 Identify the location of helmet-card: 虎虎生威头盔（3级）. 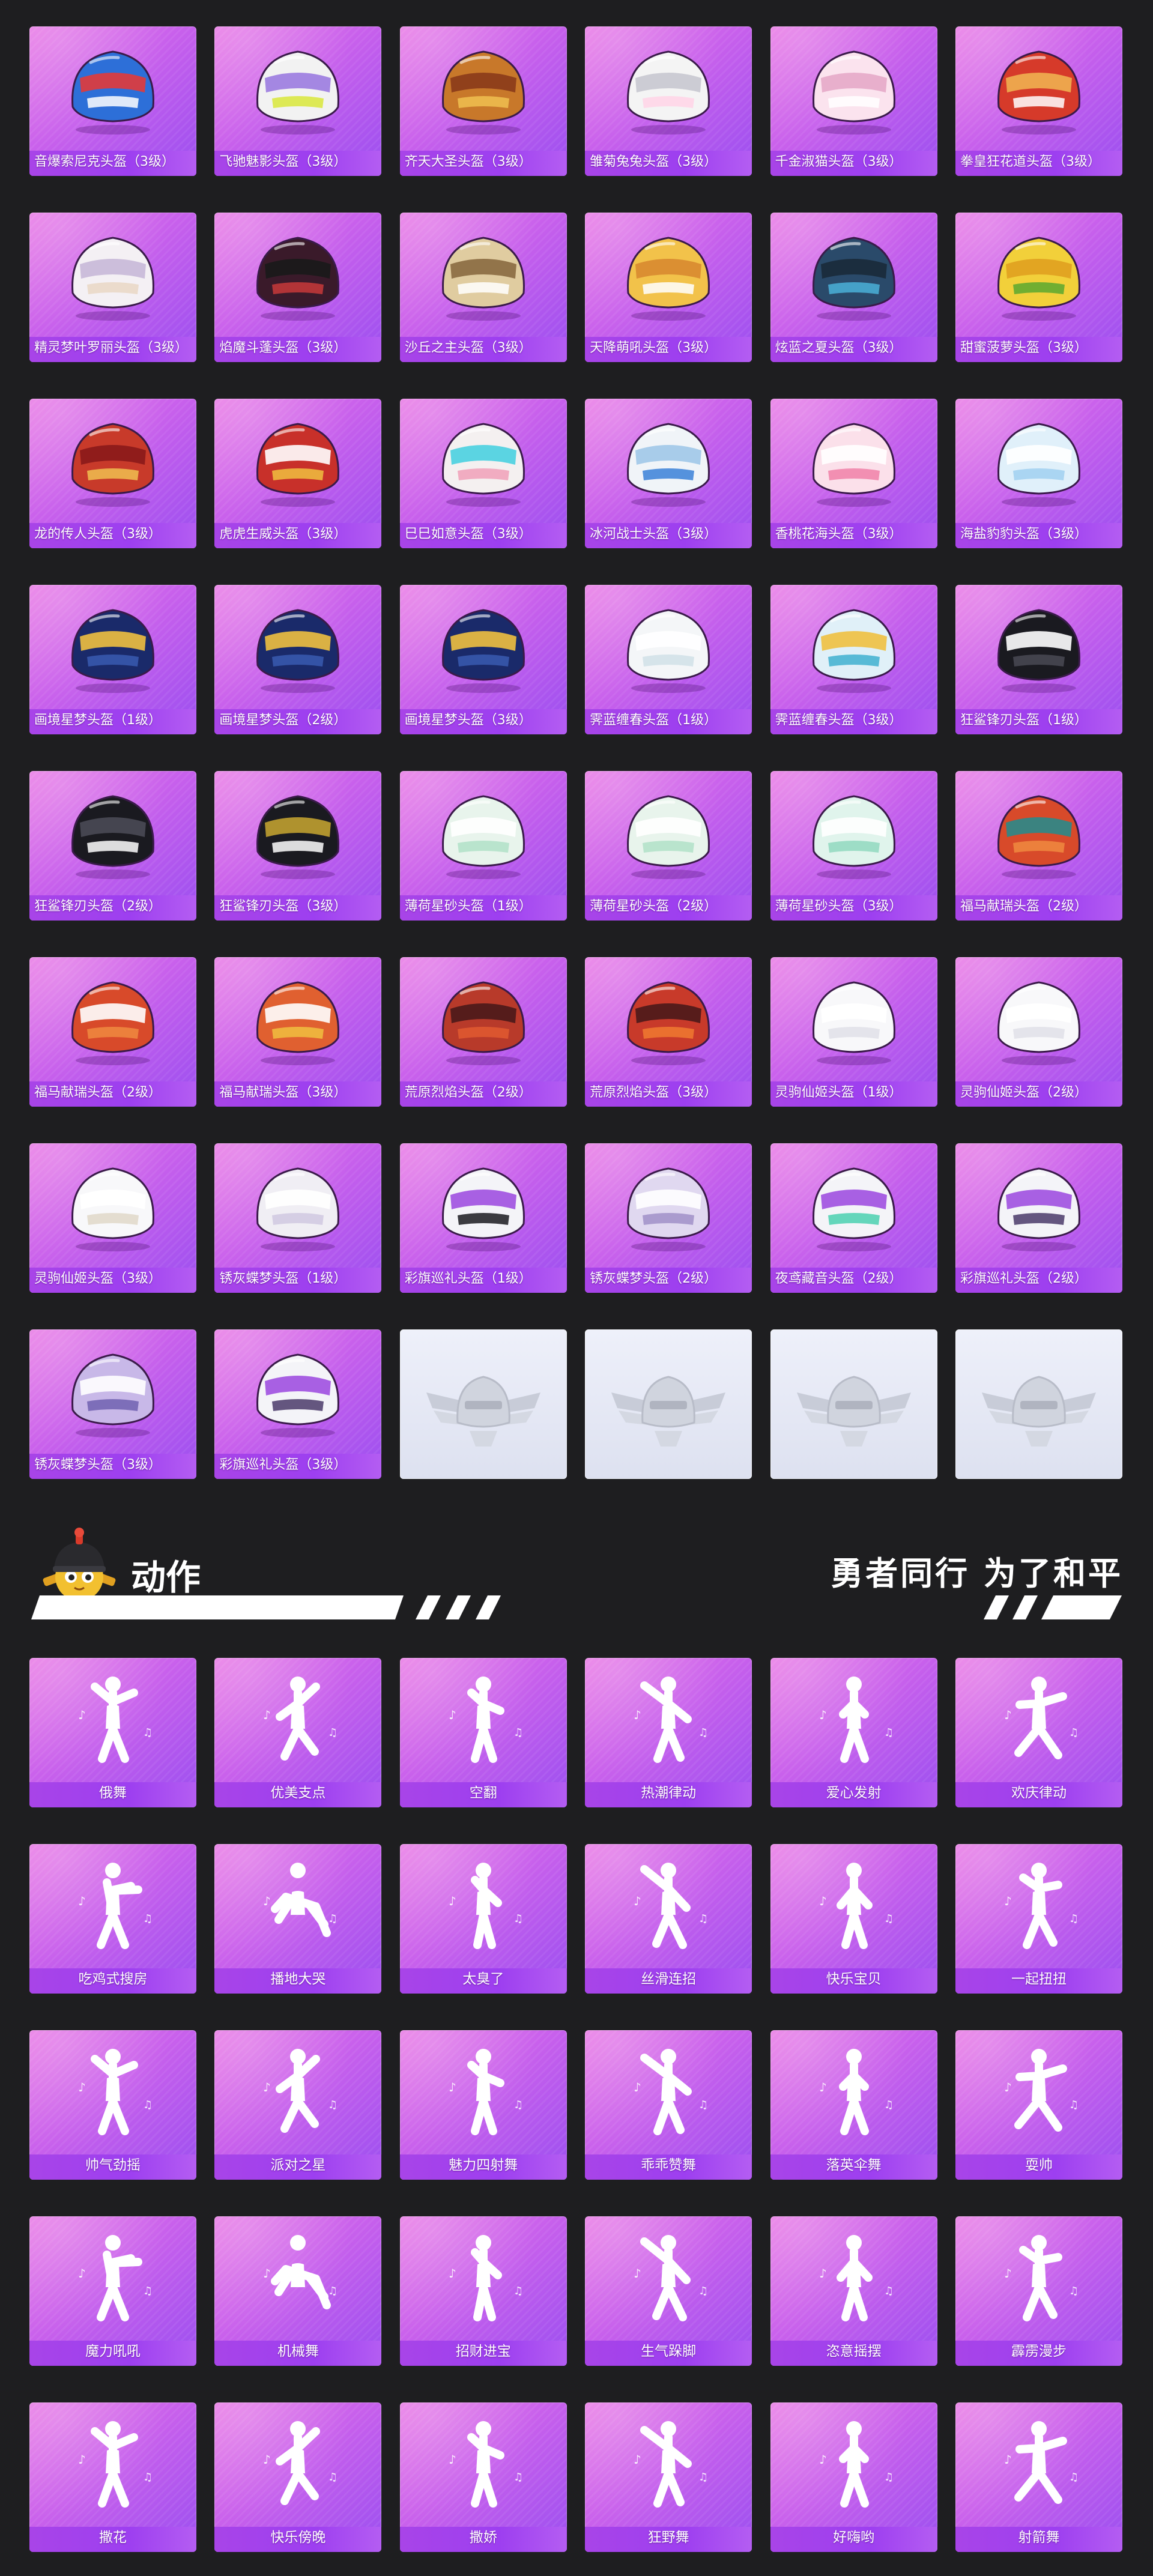
(298, 473).